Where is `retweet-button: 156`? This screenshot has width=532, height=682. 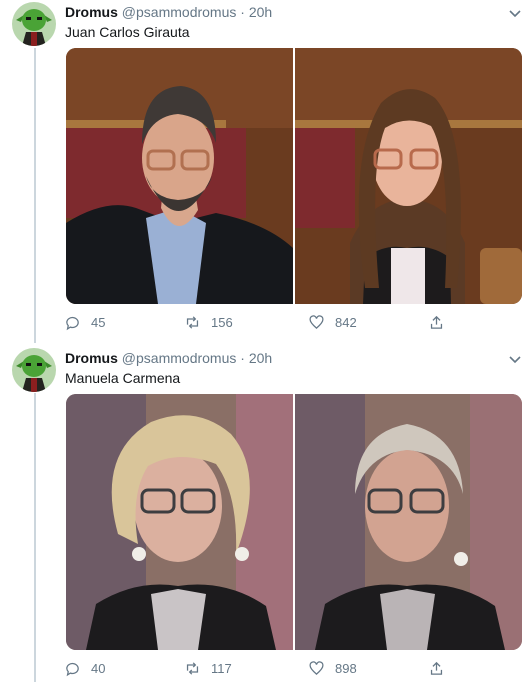 retweet-button: 156 is located at coordinates (208, 322).